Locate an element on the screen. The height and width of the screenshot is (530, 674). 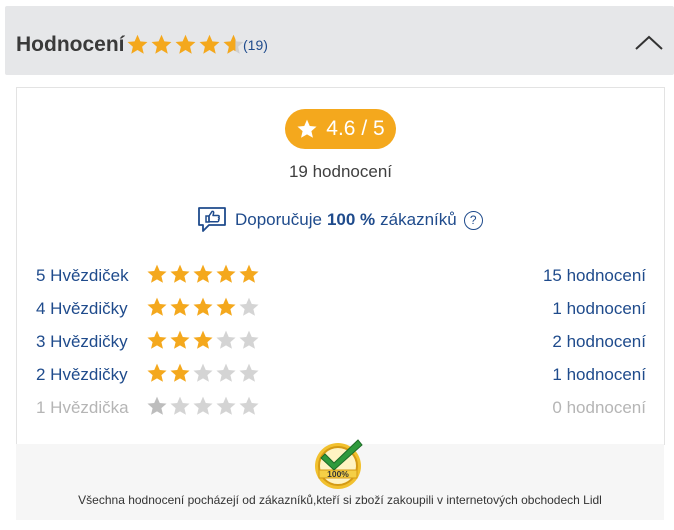
ratings-title: Hodnocení is located at coordinates (70, 44).